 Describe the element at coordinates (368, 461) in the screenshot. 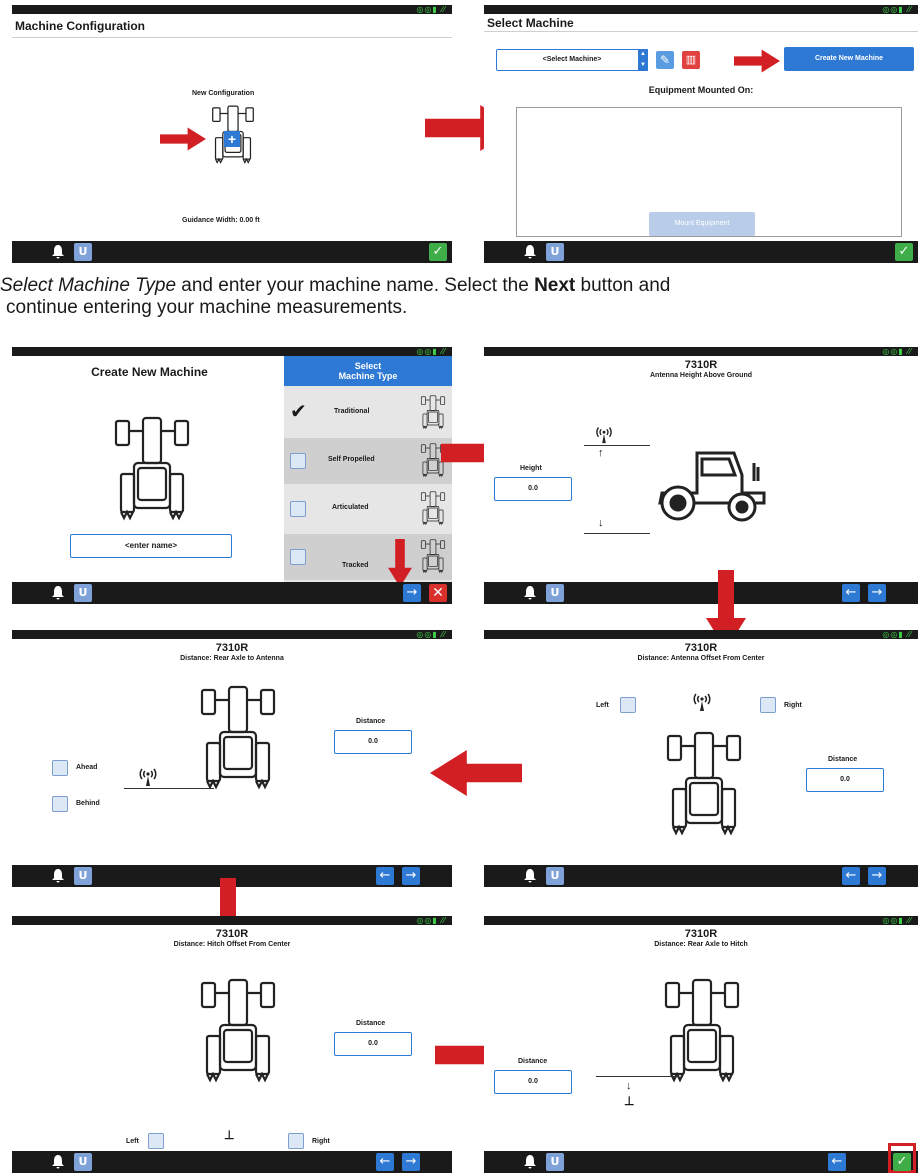

I see `machine-type-self-propelled: Self Propelled` at that location.